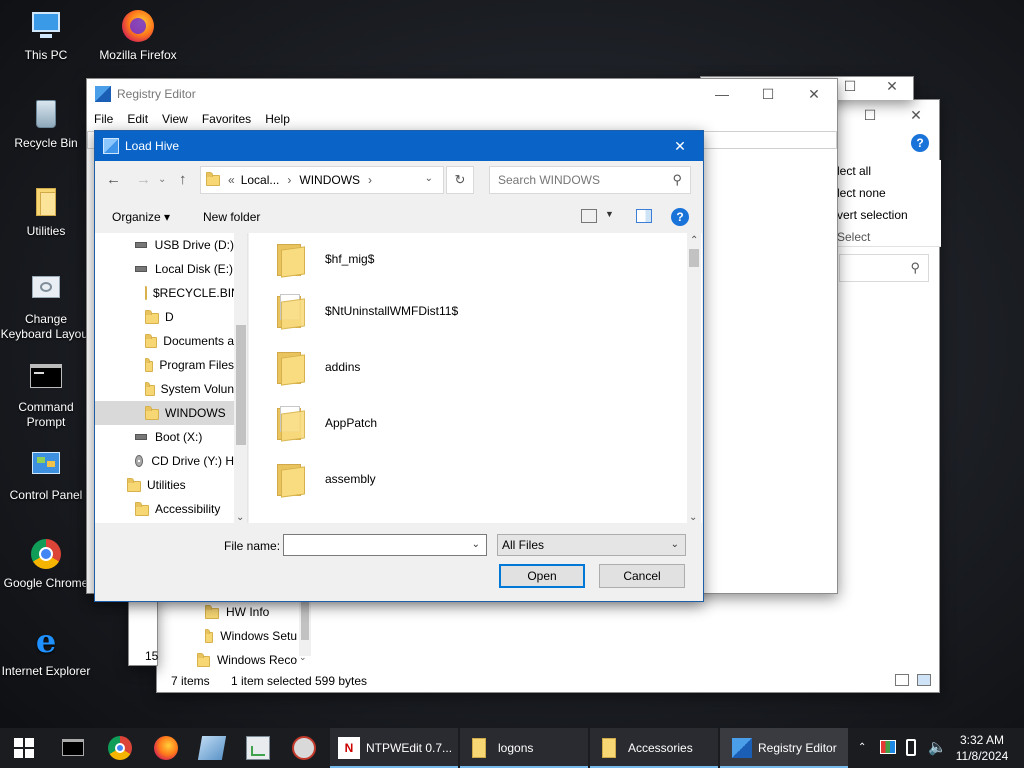  What do you see at coordinates (889, 171) in the screenshot?
I see `select-all-item: lect all` at bounding box center [889, 171].